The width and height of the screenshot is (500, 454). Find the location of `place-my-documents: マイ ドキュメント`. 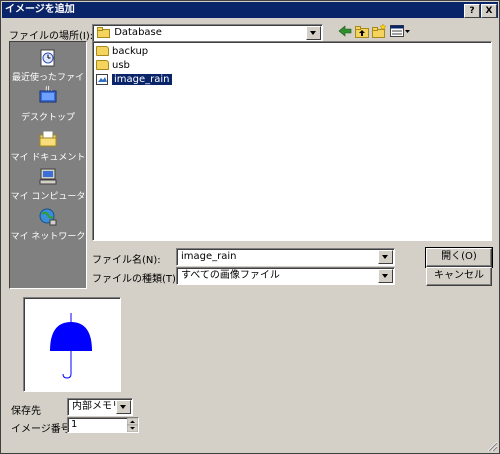

place-my-documents: マイ ドキュメント is located at coordinates (48, 147).